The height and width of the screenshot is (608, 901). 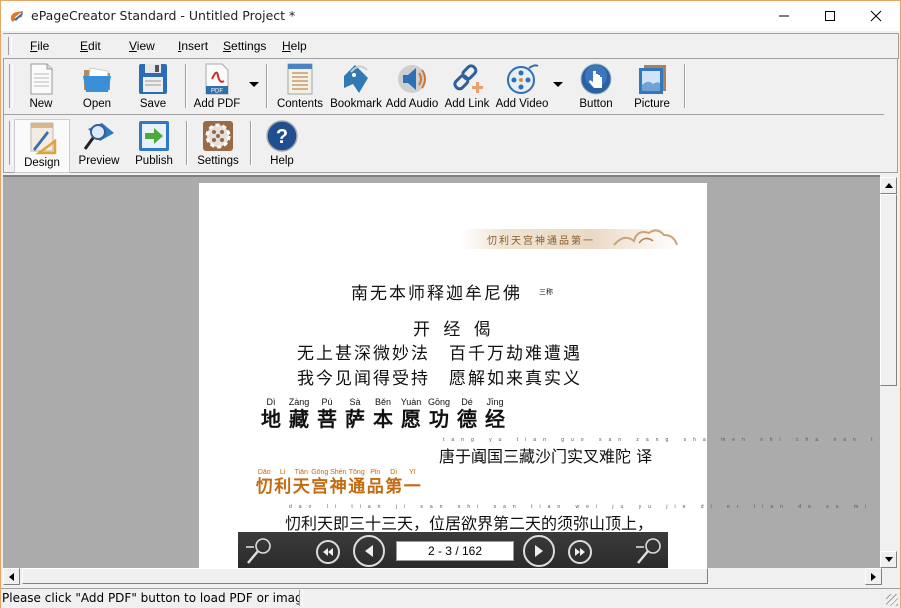 I want to click on design-button-label: Design, so click(x=42, y=163).